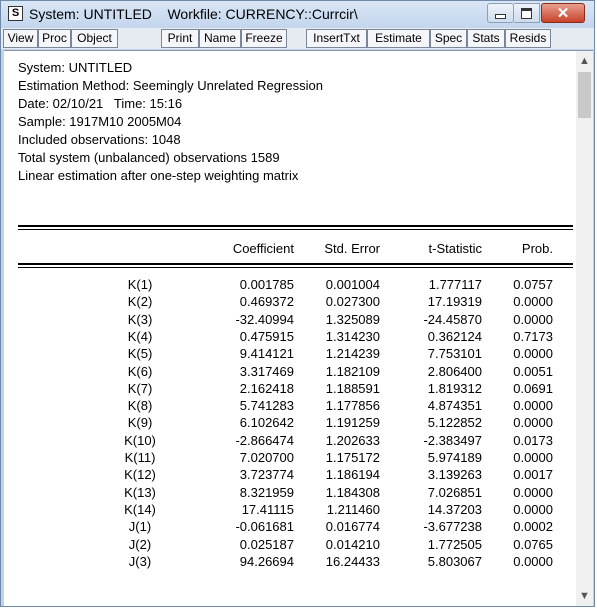 Image resolution: width=597 pixels, height=609 pixels. Describe the element at coordinates (352, 248) in the screenshot. I see `header-std-error: Std. Error` at that location.